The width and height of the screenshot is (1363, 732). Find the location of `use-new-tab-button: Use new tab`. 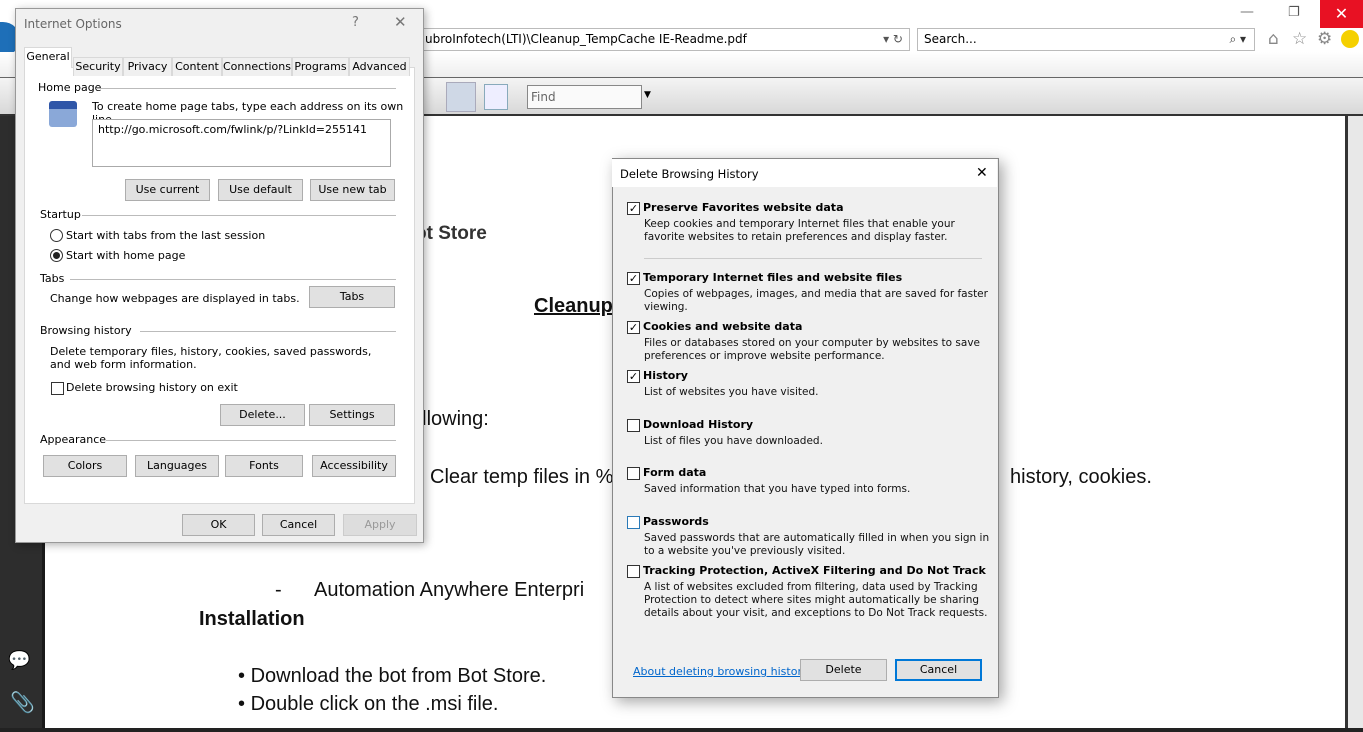

use-new-tab-button: Use new tab is located at coordinates (352, 190).